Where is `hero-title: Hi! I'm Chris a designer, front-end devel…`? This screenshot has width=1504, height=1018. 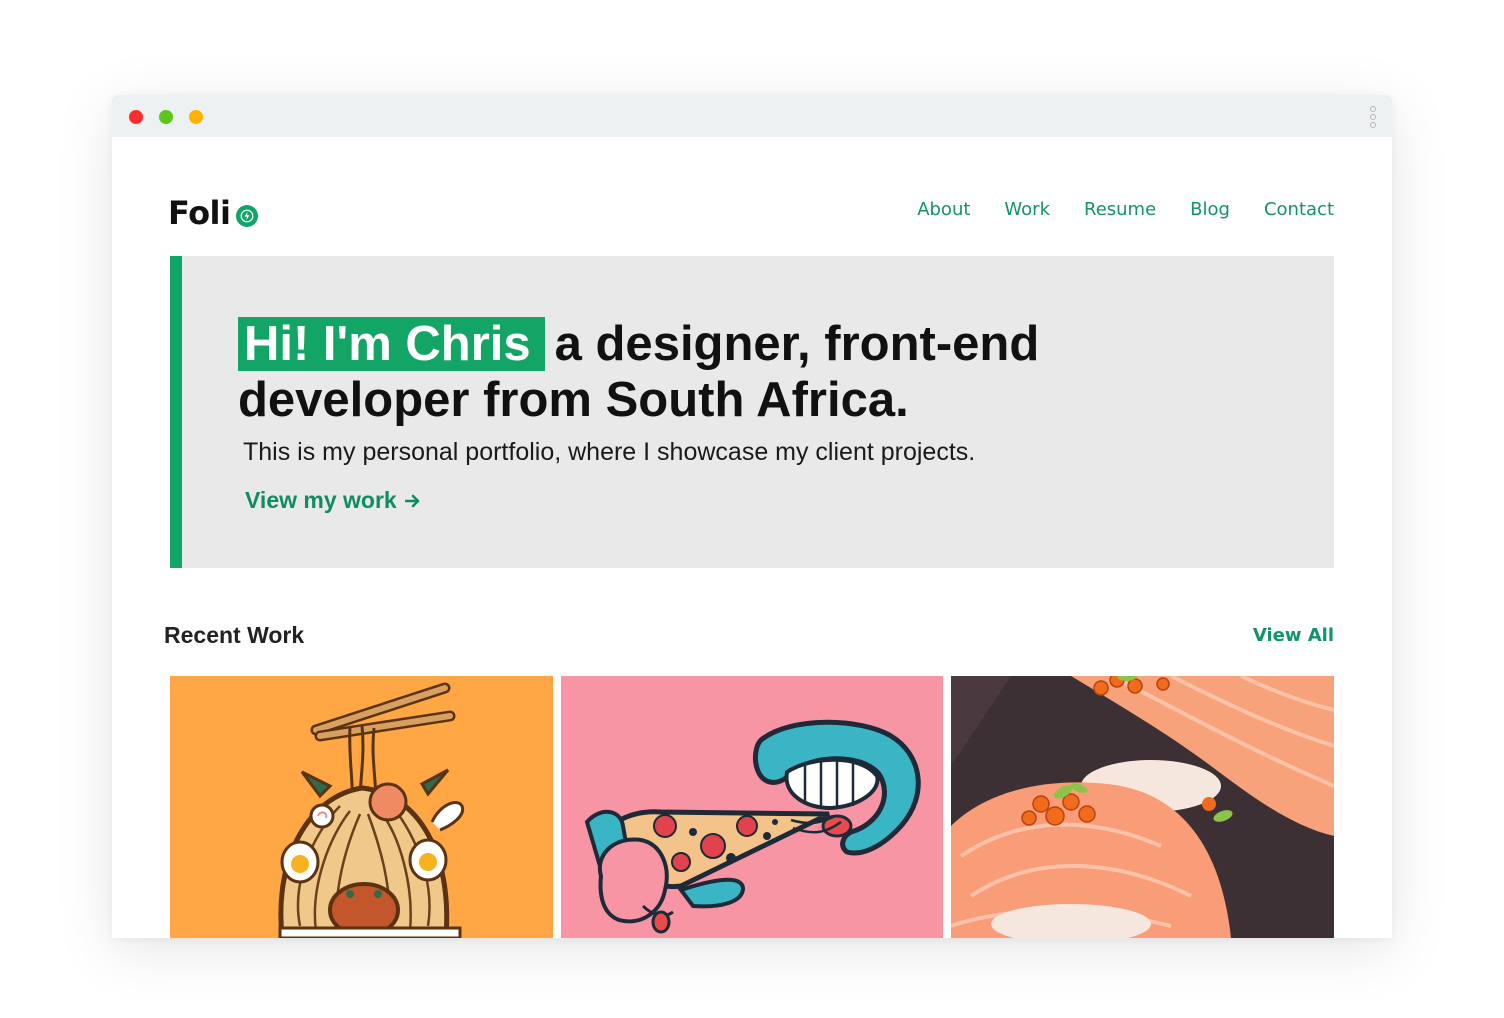 hero-title: Hi! I'm Chris a designer, front-end devel… is located at coordinates (678, 372).